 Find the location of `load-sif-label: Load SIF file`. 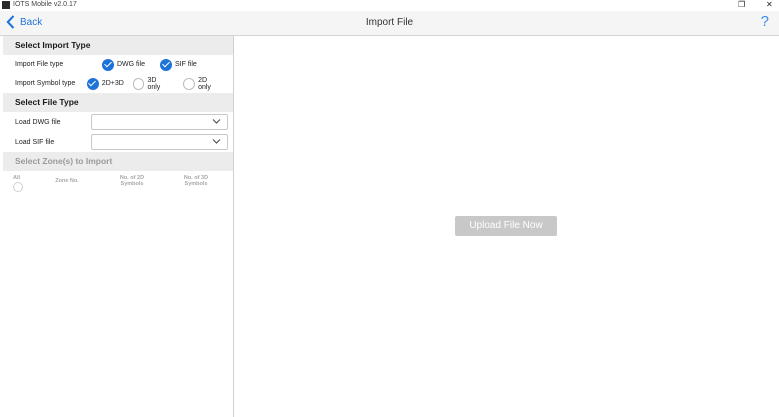

load-sif-label: Load SIF file is located at coordinates (35, 142).